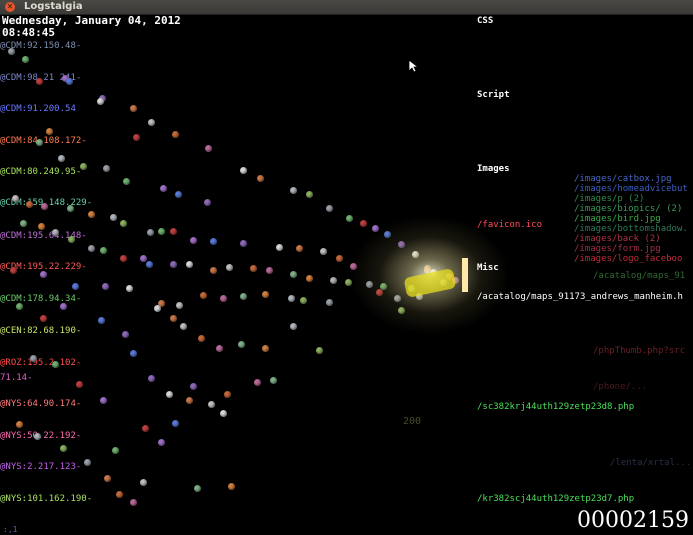 The width and height of the screenshot is (693, 535). What do you see at coordinates (346, 7) in the screenshot?
I see `title-bar: ✕ Logstalgia` at bounding box center [346, 7].